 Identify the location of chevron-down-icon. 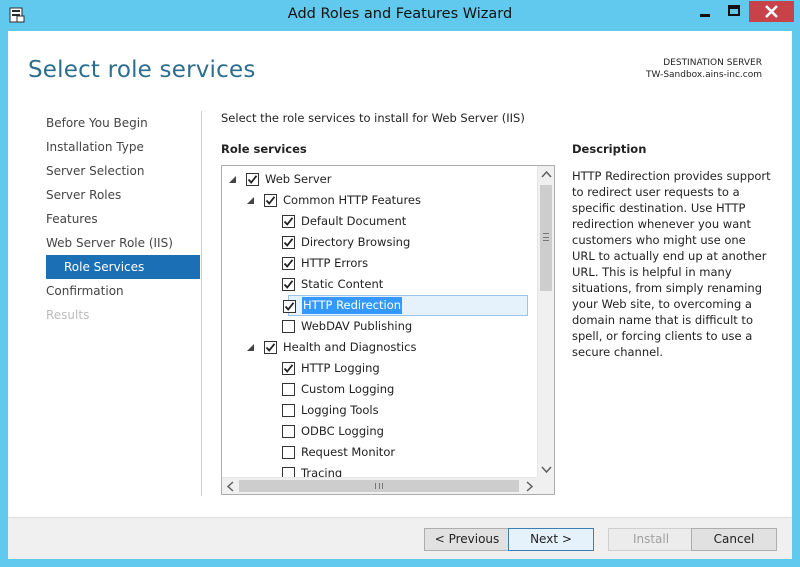
(546, 470).